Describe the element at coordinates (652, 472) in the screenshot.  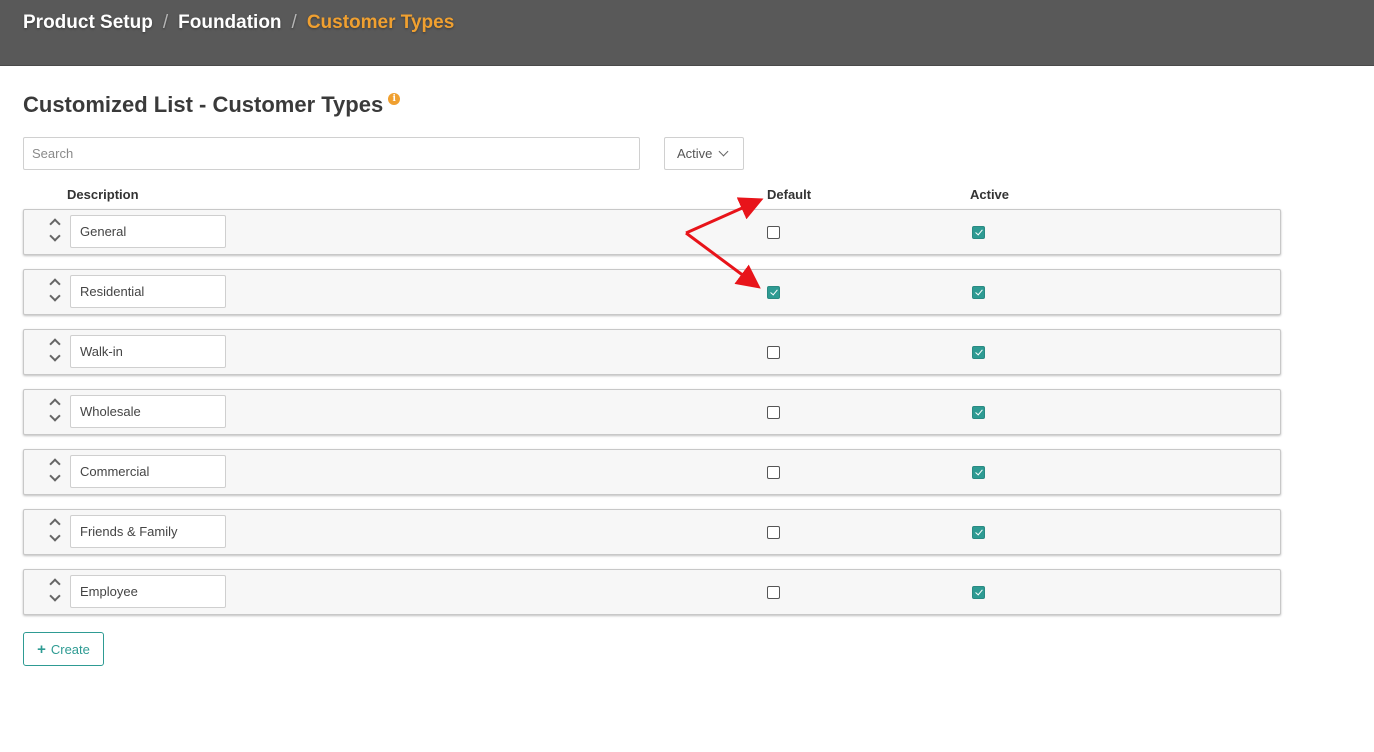
I see `list-item: Commercial` at that location.